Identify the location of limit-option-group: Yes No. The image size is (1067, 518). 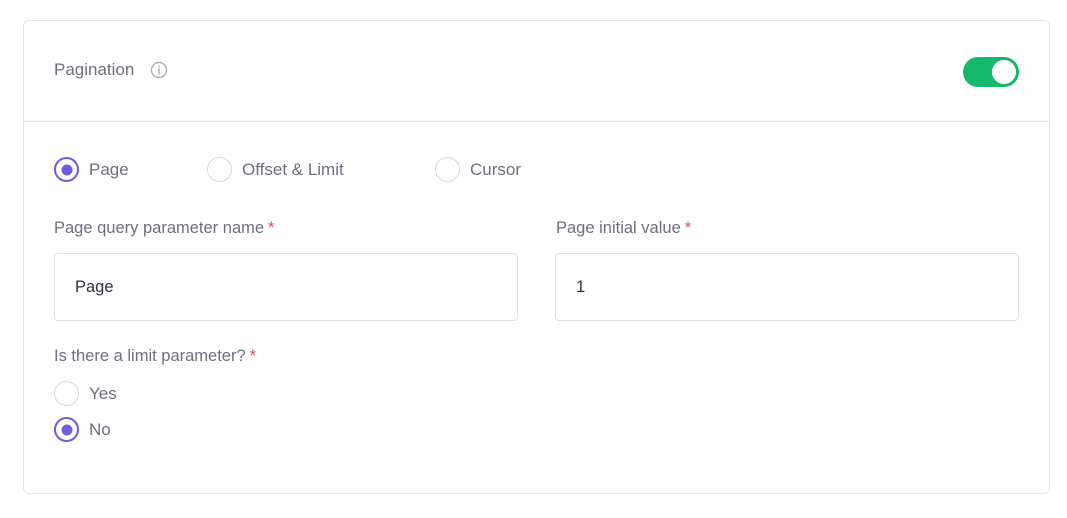
(85, 417).